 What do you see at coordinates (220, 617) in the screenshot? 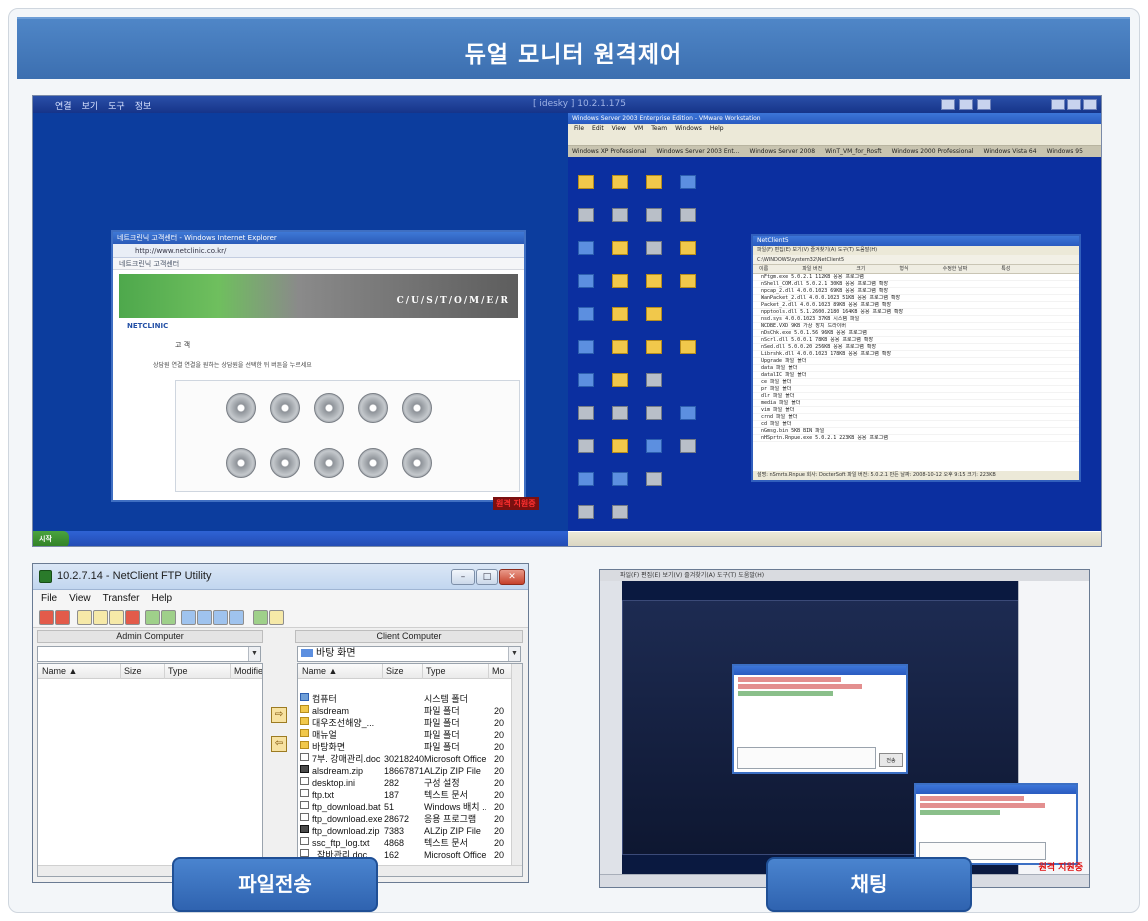
I see `details-view-icon` at bounding box center [220, 617].